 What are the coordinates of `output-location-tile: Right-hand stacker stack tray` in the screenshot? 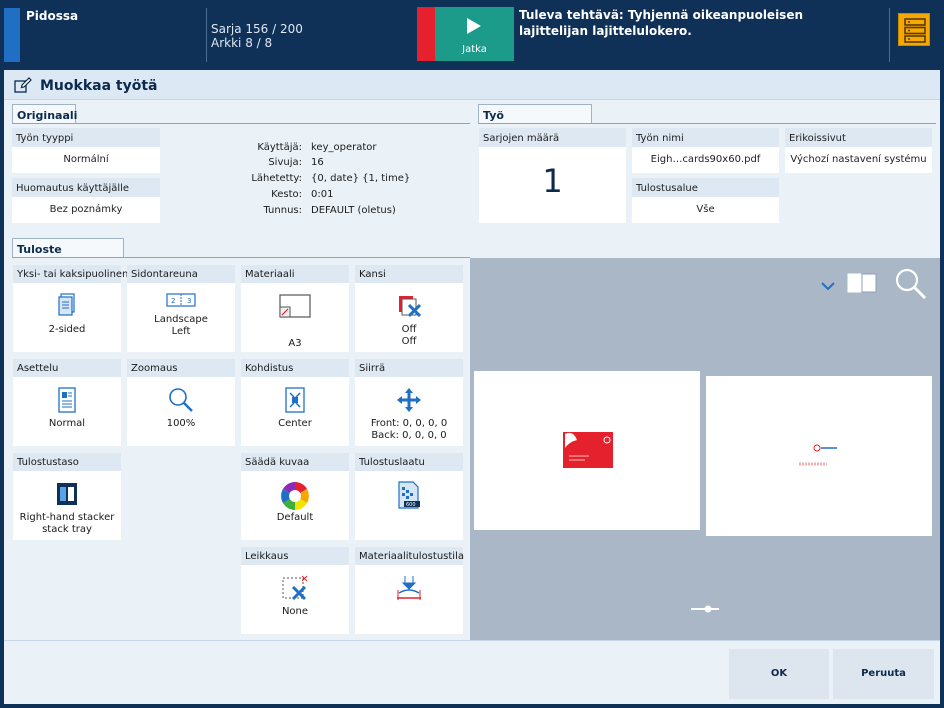 It's located at (67, 505).